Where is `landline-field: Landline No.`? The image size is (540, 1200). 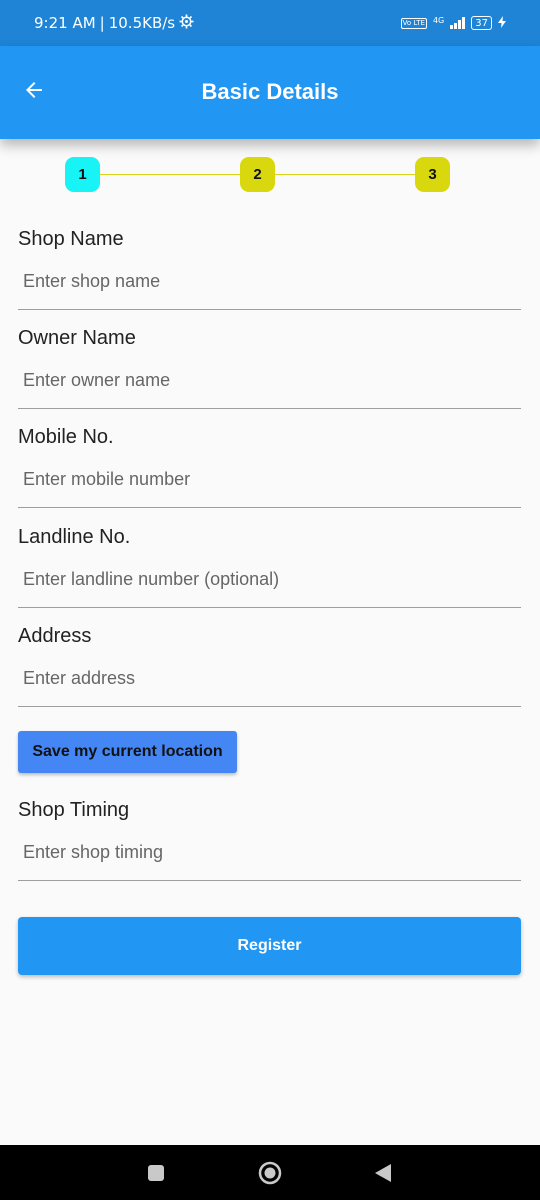
landline-field: Landline No. is located at coordinates (269, 567).